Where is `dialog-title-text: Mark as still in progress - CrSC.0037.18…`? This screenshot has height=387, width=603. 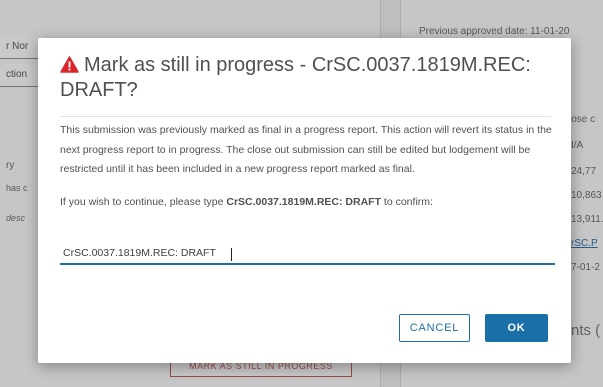 dialog-title-text: Mark as still in progress - CrSC.0037.18… is located at coordinates (295, 77).